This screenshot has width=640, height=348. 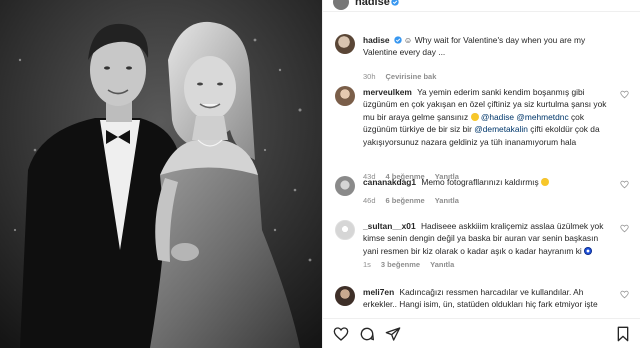 I want to click on post-action-bar, so click(x=481, y=333).